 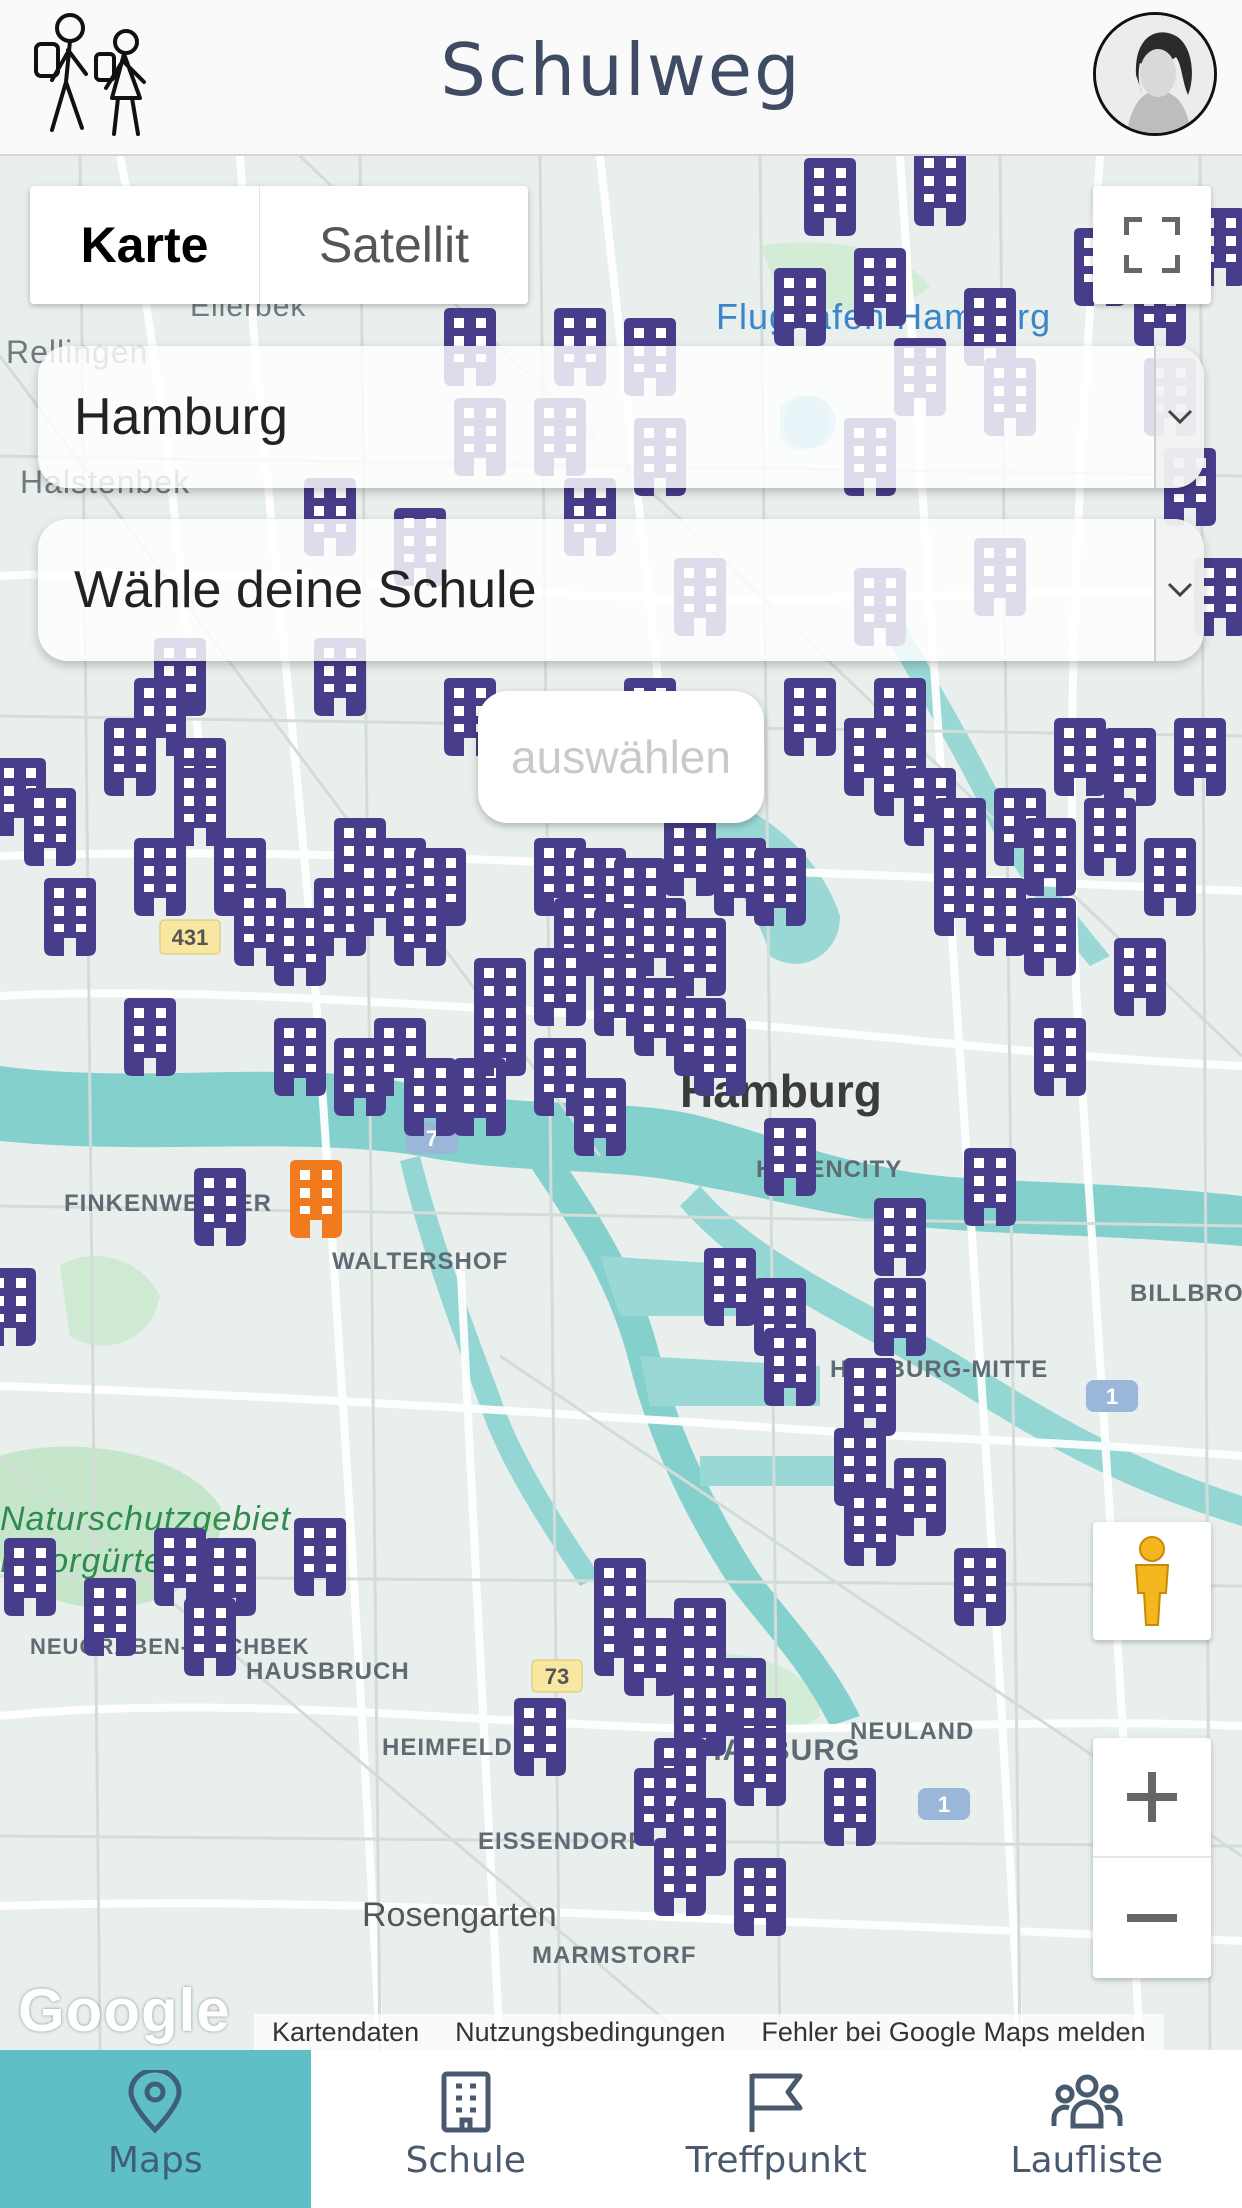 I want to click on user-avatar, so click(x=1155, y=74).